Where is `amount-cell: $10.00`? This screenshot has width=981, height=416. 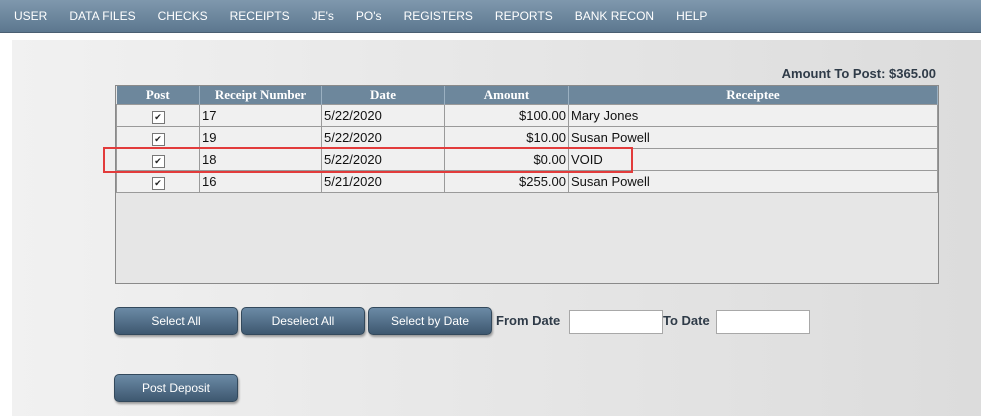 amount-cell: $10.00 is located at coordinates (506, 137).